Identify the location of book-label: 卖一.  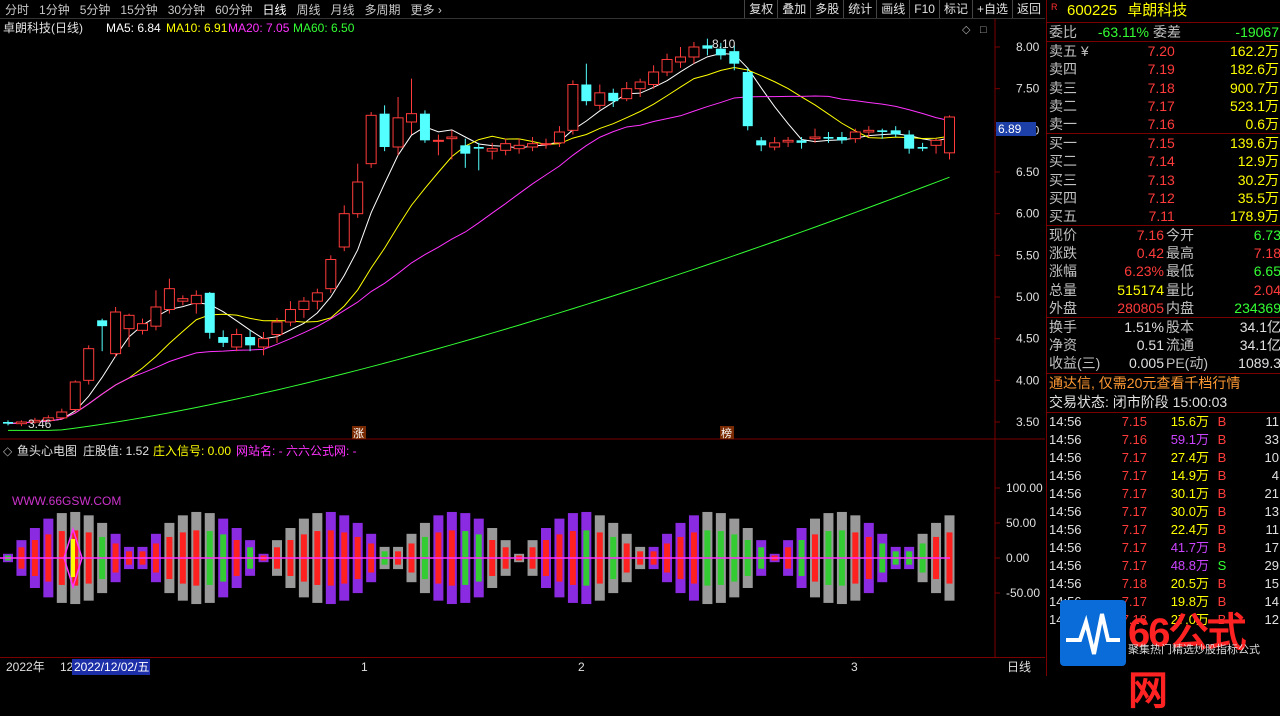
(1063, 123).